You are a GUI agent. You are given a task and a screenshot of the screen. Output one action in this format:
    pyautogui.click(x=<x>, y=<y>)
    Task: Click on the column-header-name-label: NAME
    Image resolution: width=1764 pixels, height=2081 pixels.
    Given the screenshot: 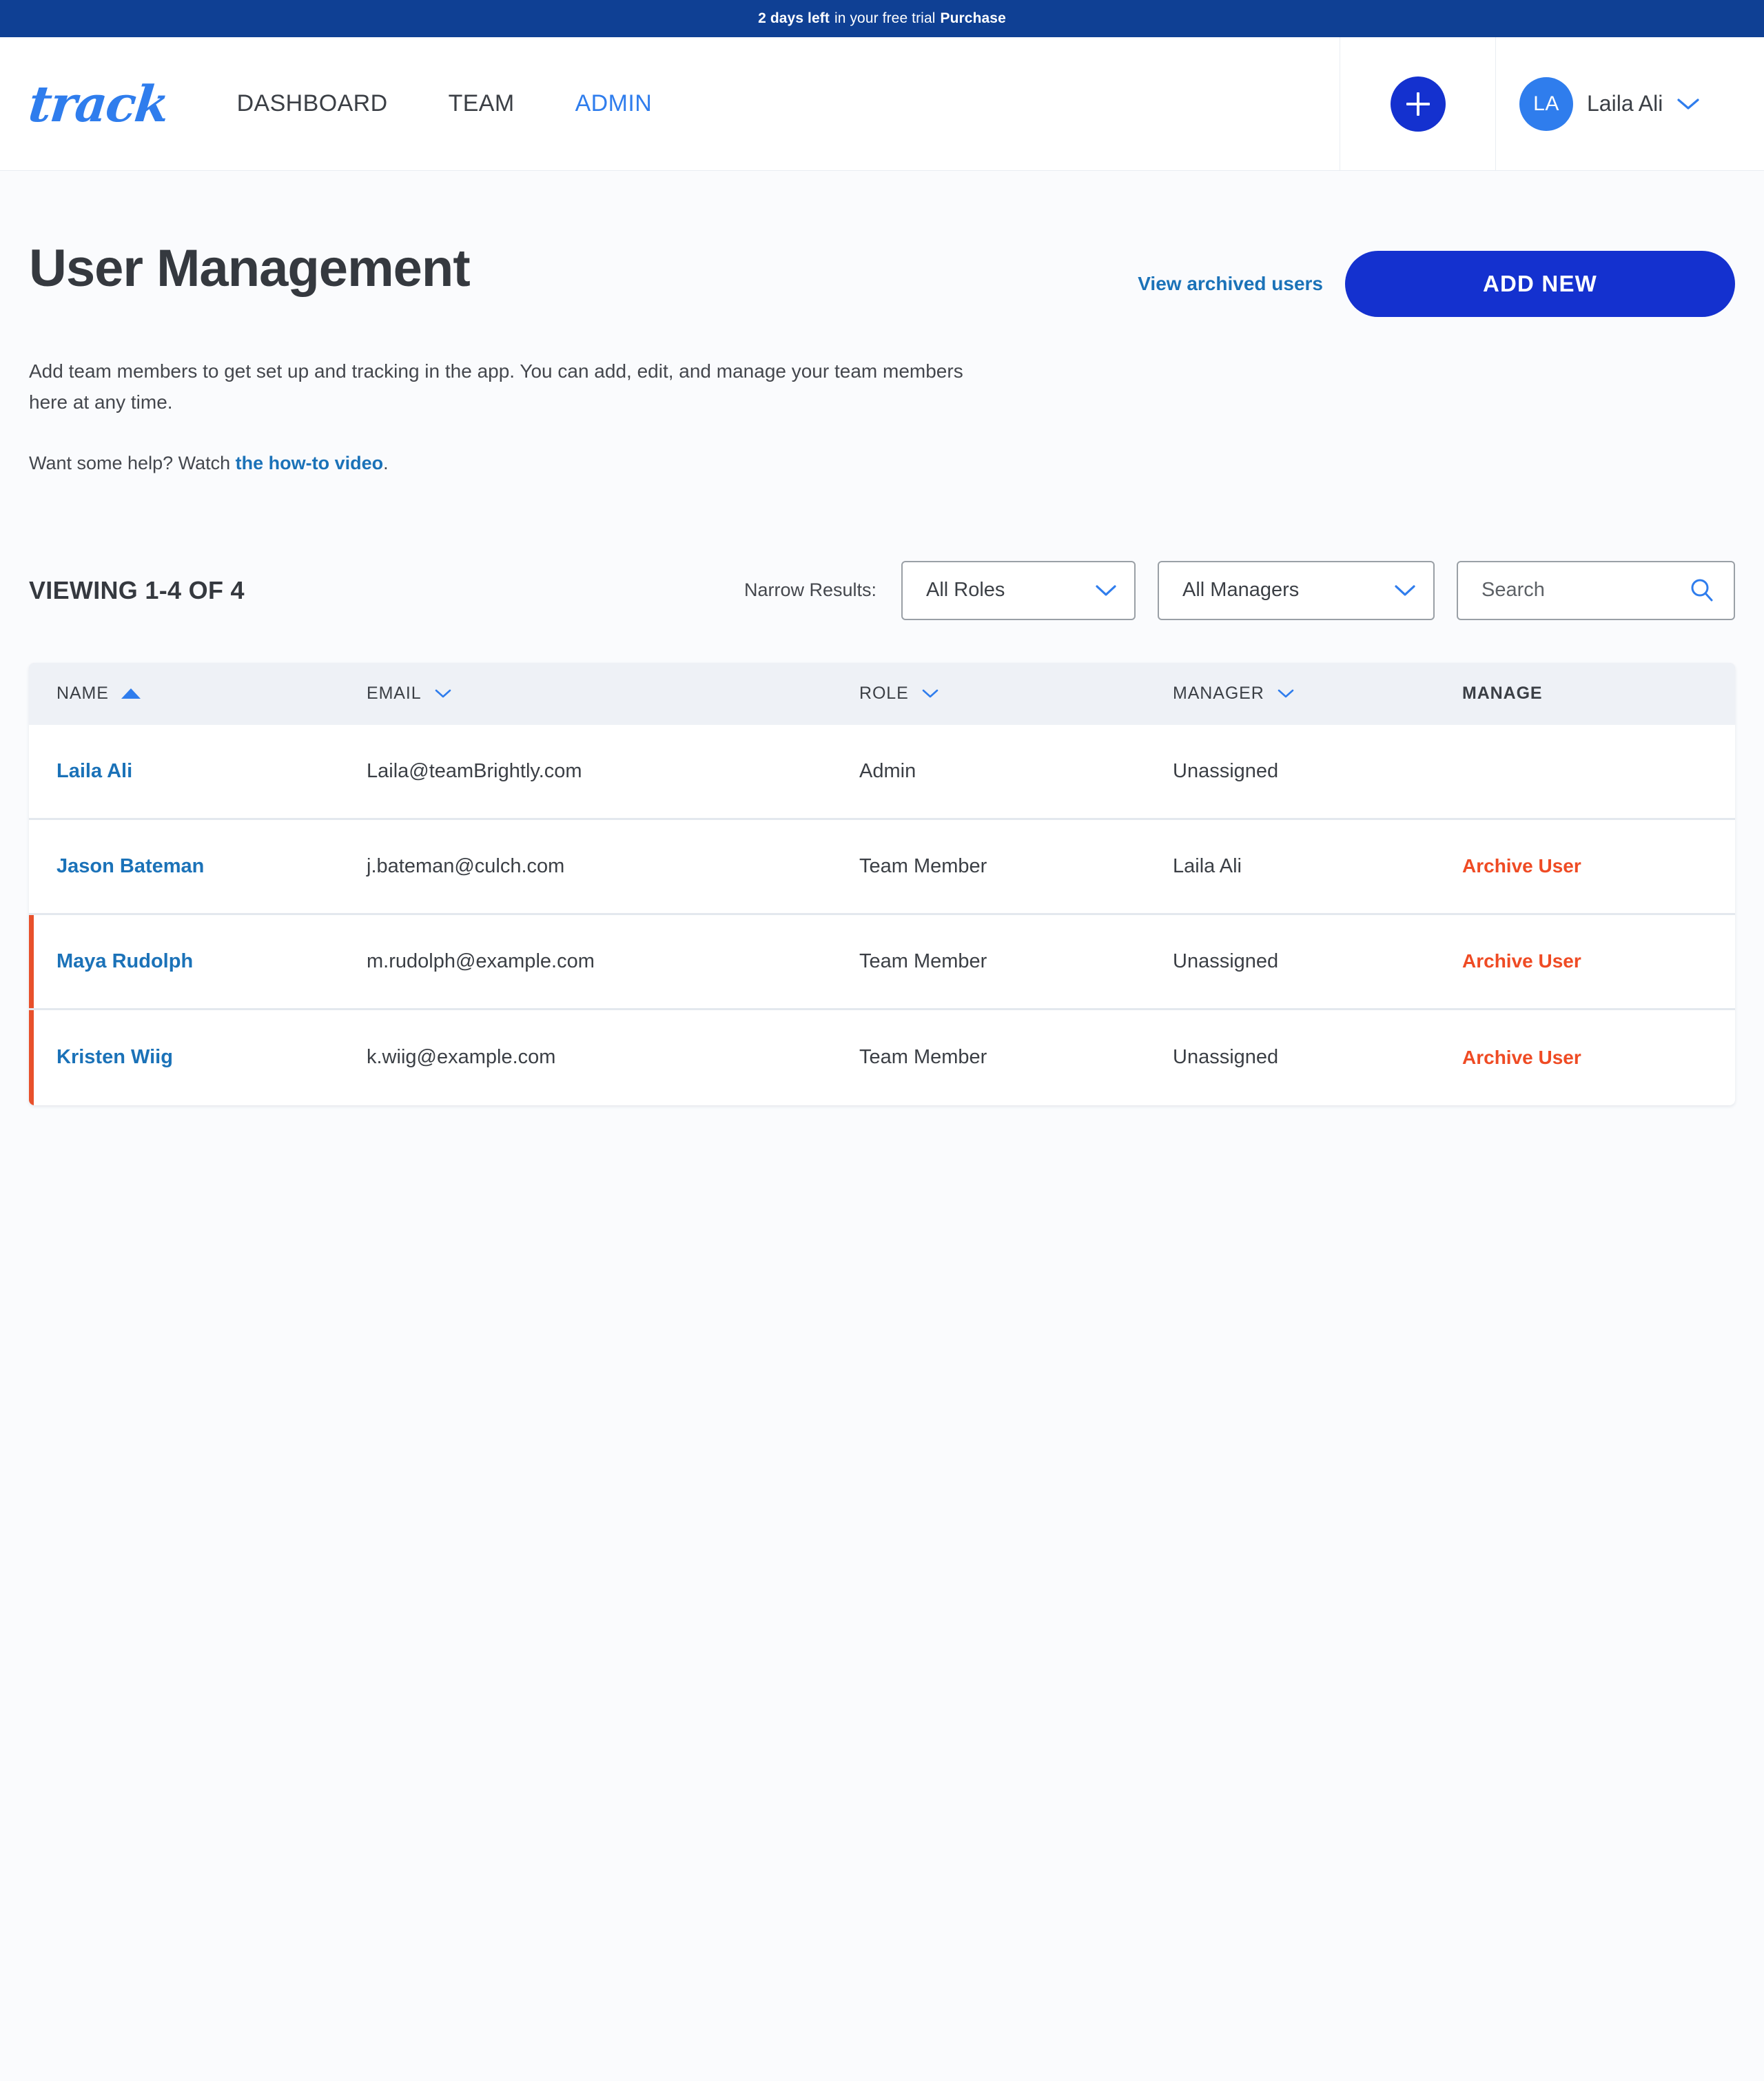 What is the action you would take?
    pyautogui.click(x=83, y=694)
    